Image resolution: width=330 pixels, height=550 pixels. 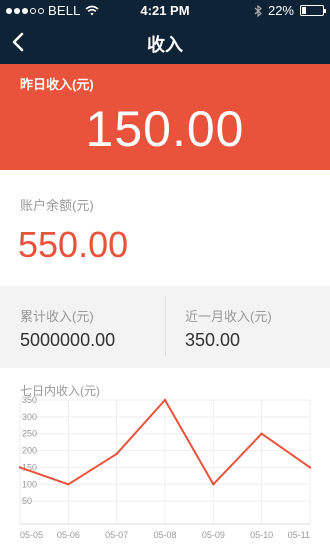 I want to click on yesterday-income-value: 150.00, so click(x=165, y=129).